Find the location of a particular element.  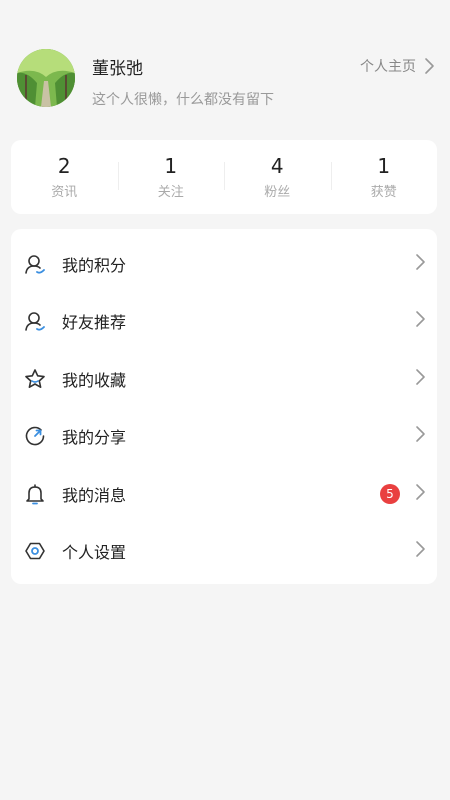

menu-item-messages: 我的消息 5 is located at coordinates (224, 493).